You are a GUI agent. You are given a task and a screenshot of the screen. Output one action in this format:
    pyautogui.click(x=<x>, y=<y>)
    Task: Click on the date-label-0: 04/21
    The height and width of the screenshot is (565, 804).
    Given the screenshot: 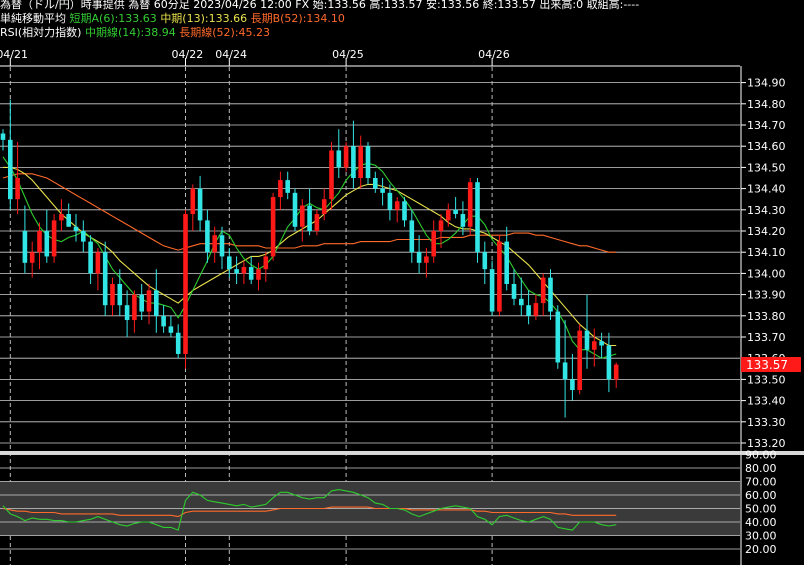 What is the action you would take?
    pyautogui.click(x=14, y=54)
    